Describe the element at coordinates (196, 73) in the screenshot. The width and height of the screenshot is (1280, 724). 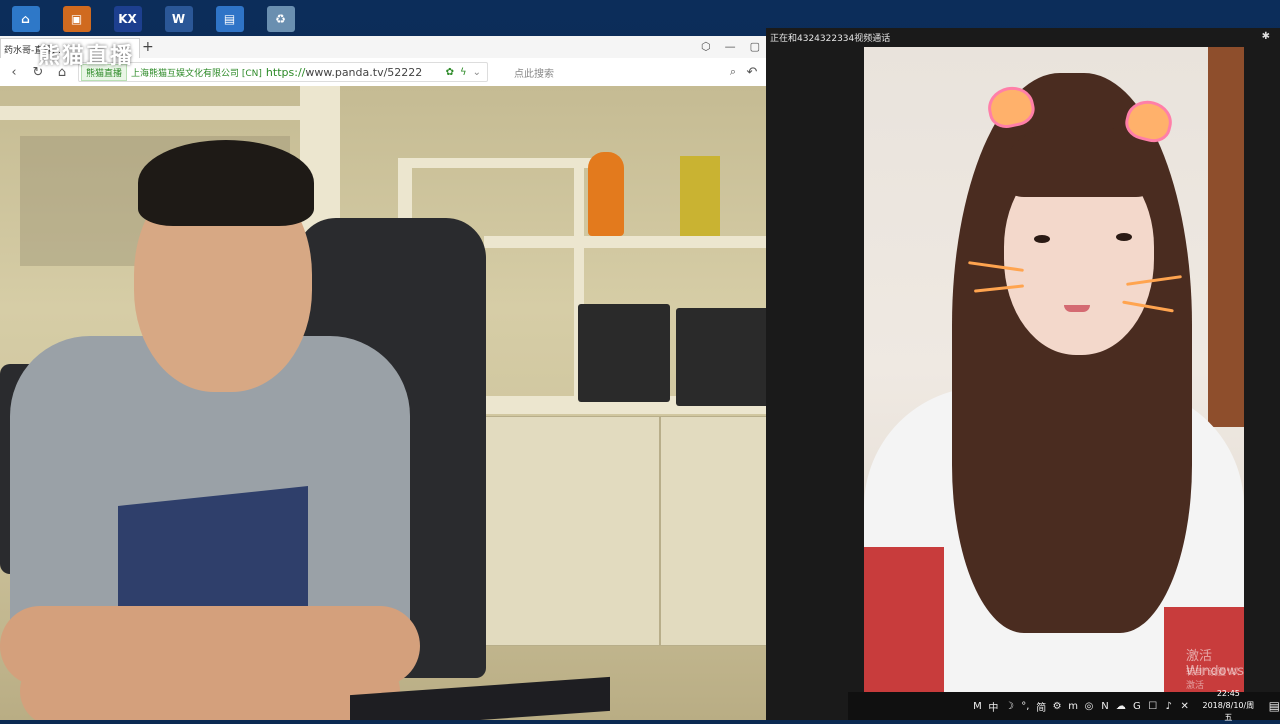
I see `site-company: 上海熊猫互娱文化有限公司 [CN]` at that location.